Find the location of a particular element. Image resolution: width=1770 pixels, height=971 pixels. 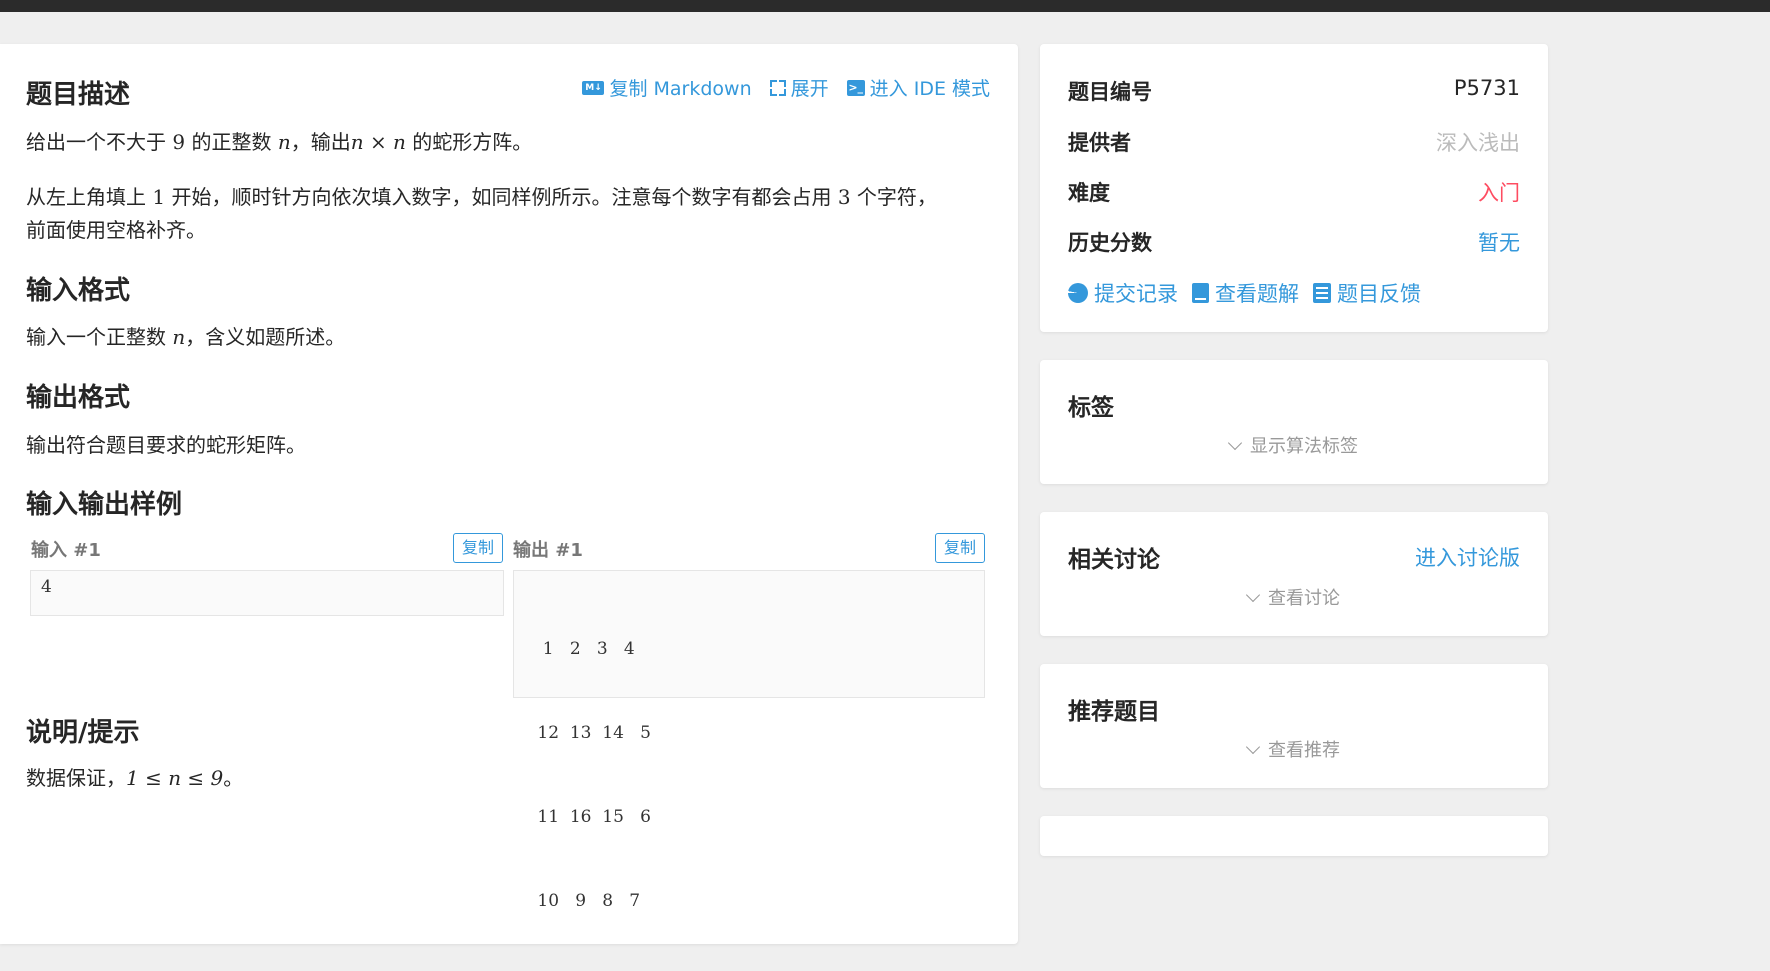

ide-mode-button: >_ 进入 IDE 模式 is located at coordinates (918, 87).